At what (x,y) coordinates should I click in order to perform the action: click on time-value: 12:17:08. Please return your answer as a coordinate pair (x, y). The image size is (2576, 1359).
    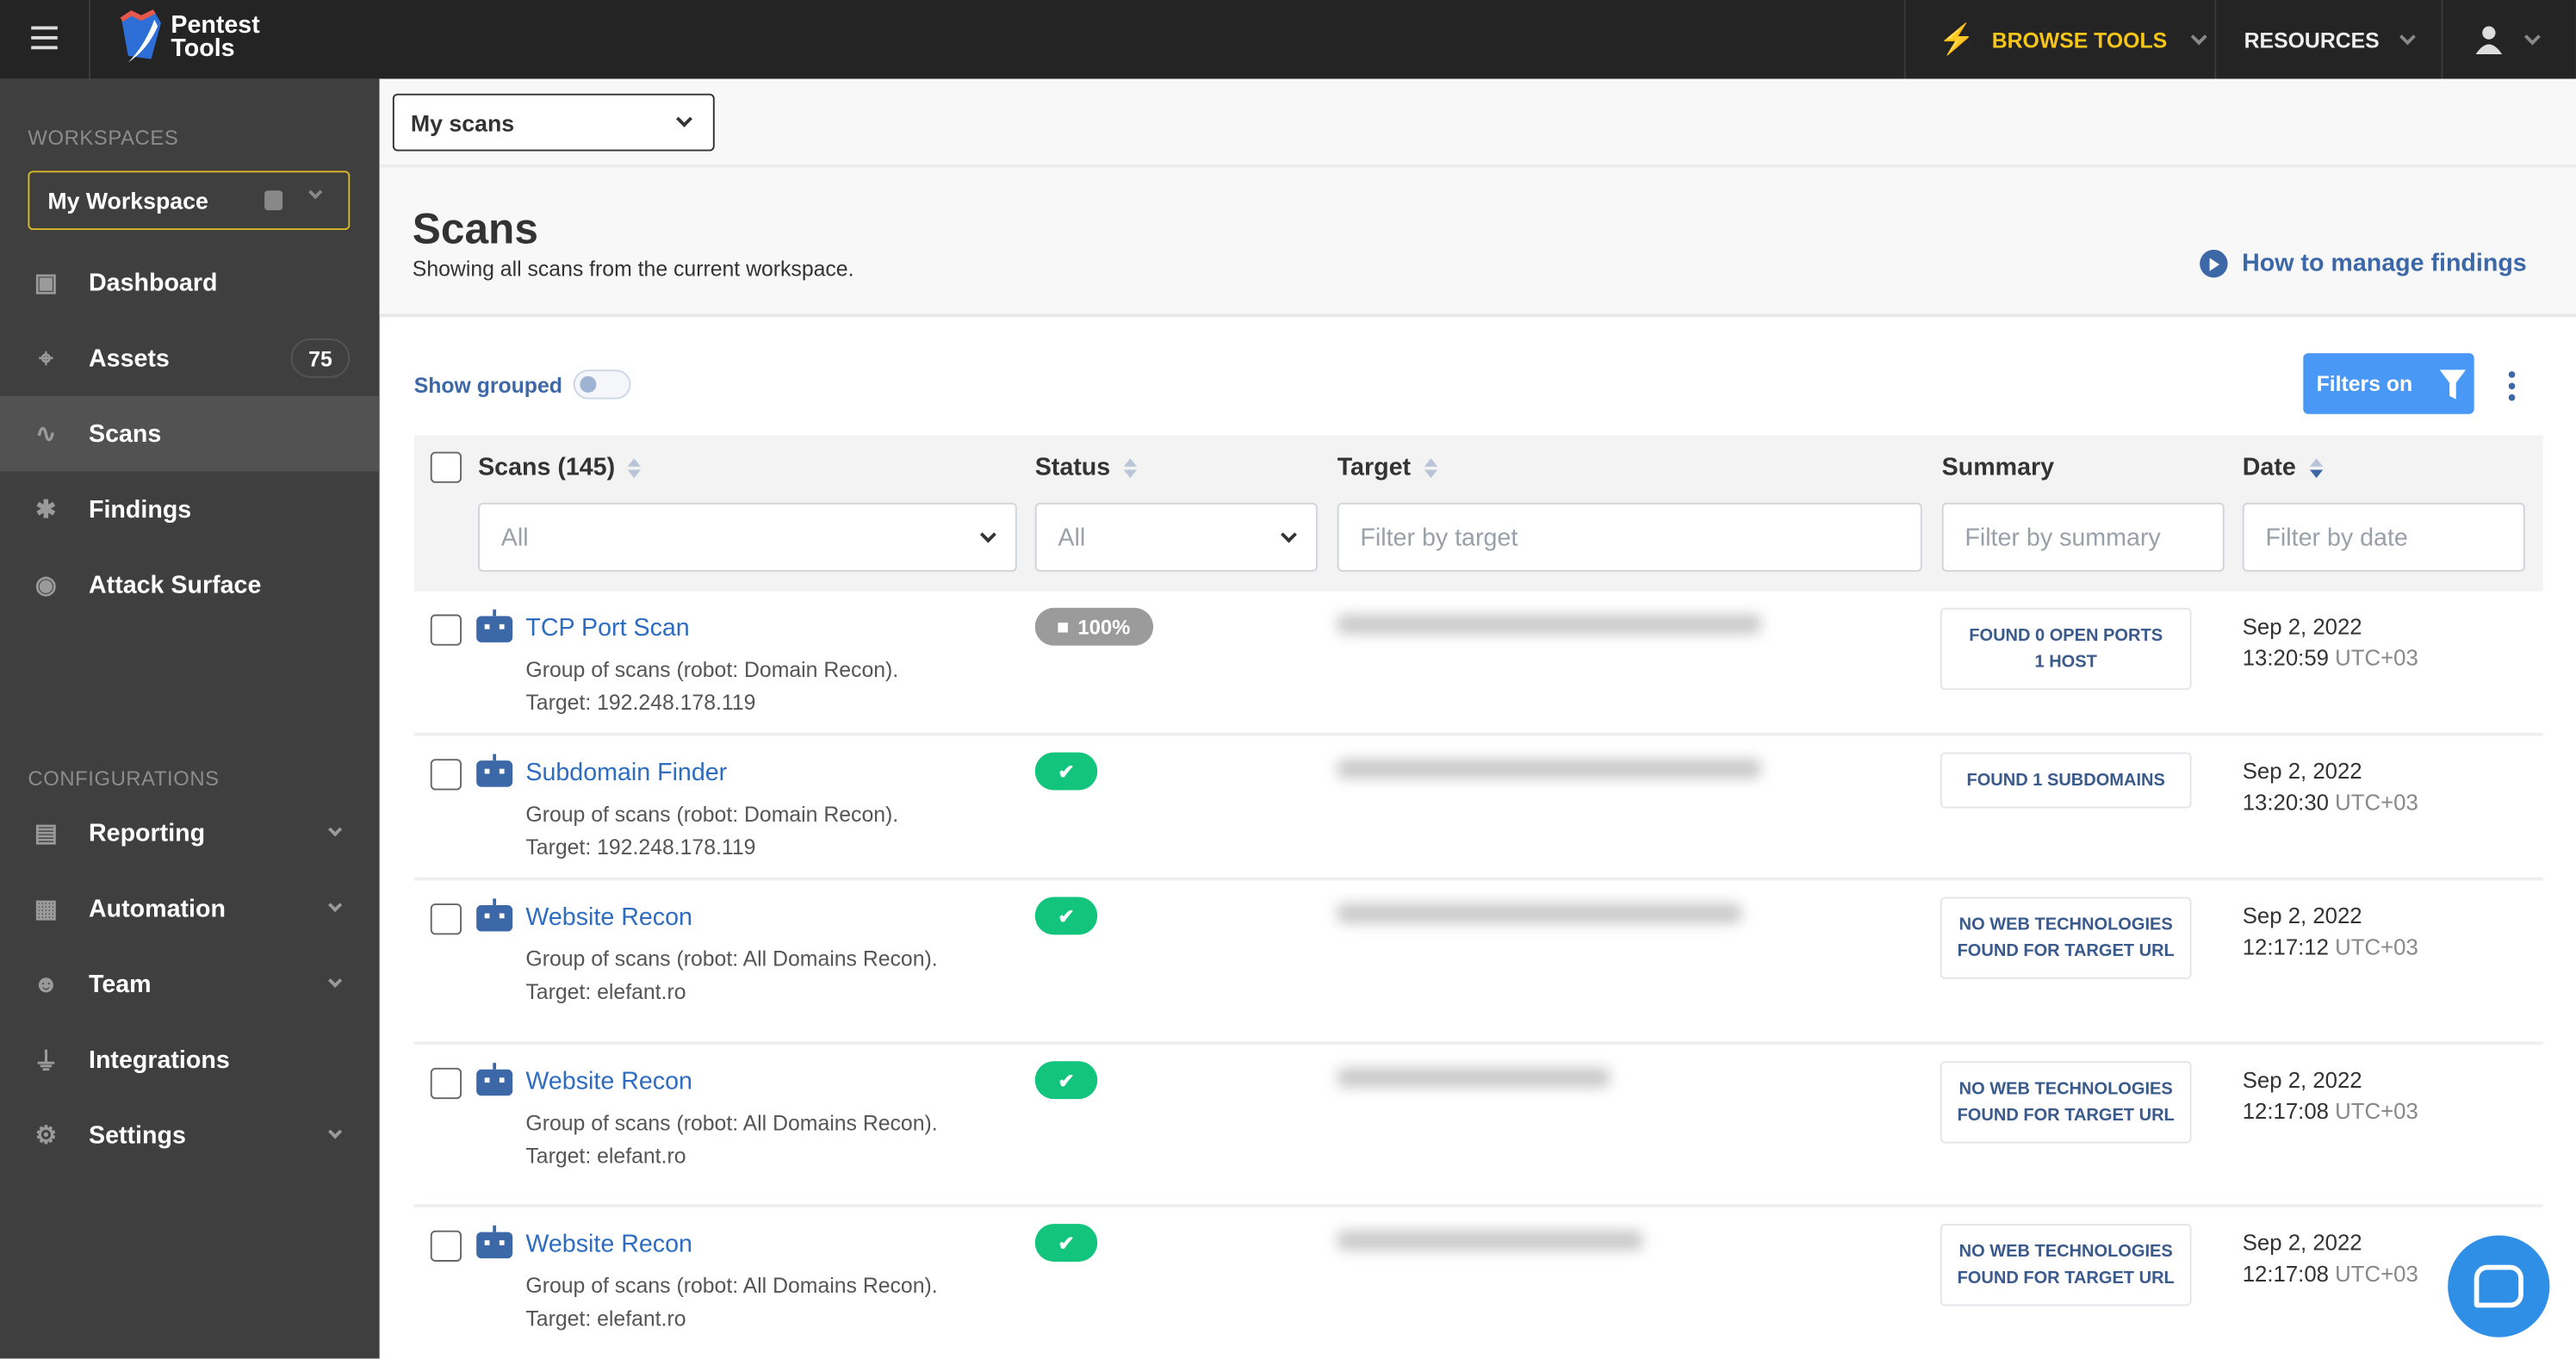
    Looking at the image, I should click on (2286, 1274).